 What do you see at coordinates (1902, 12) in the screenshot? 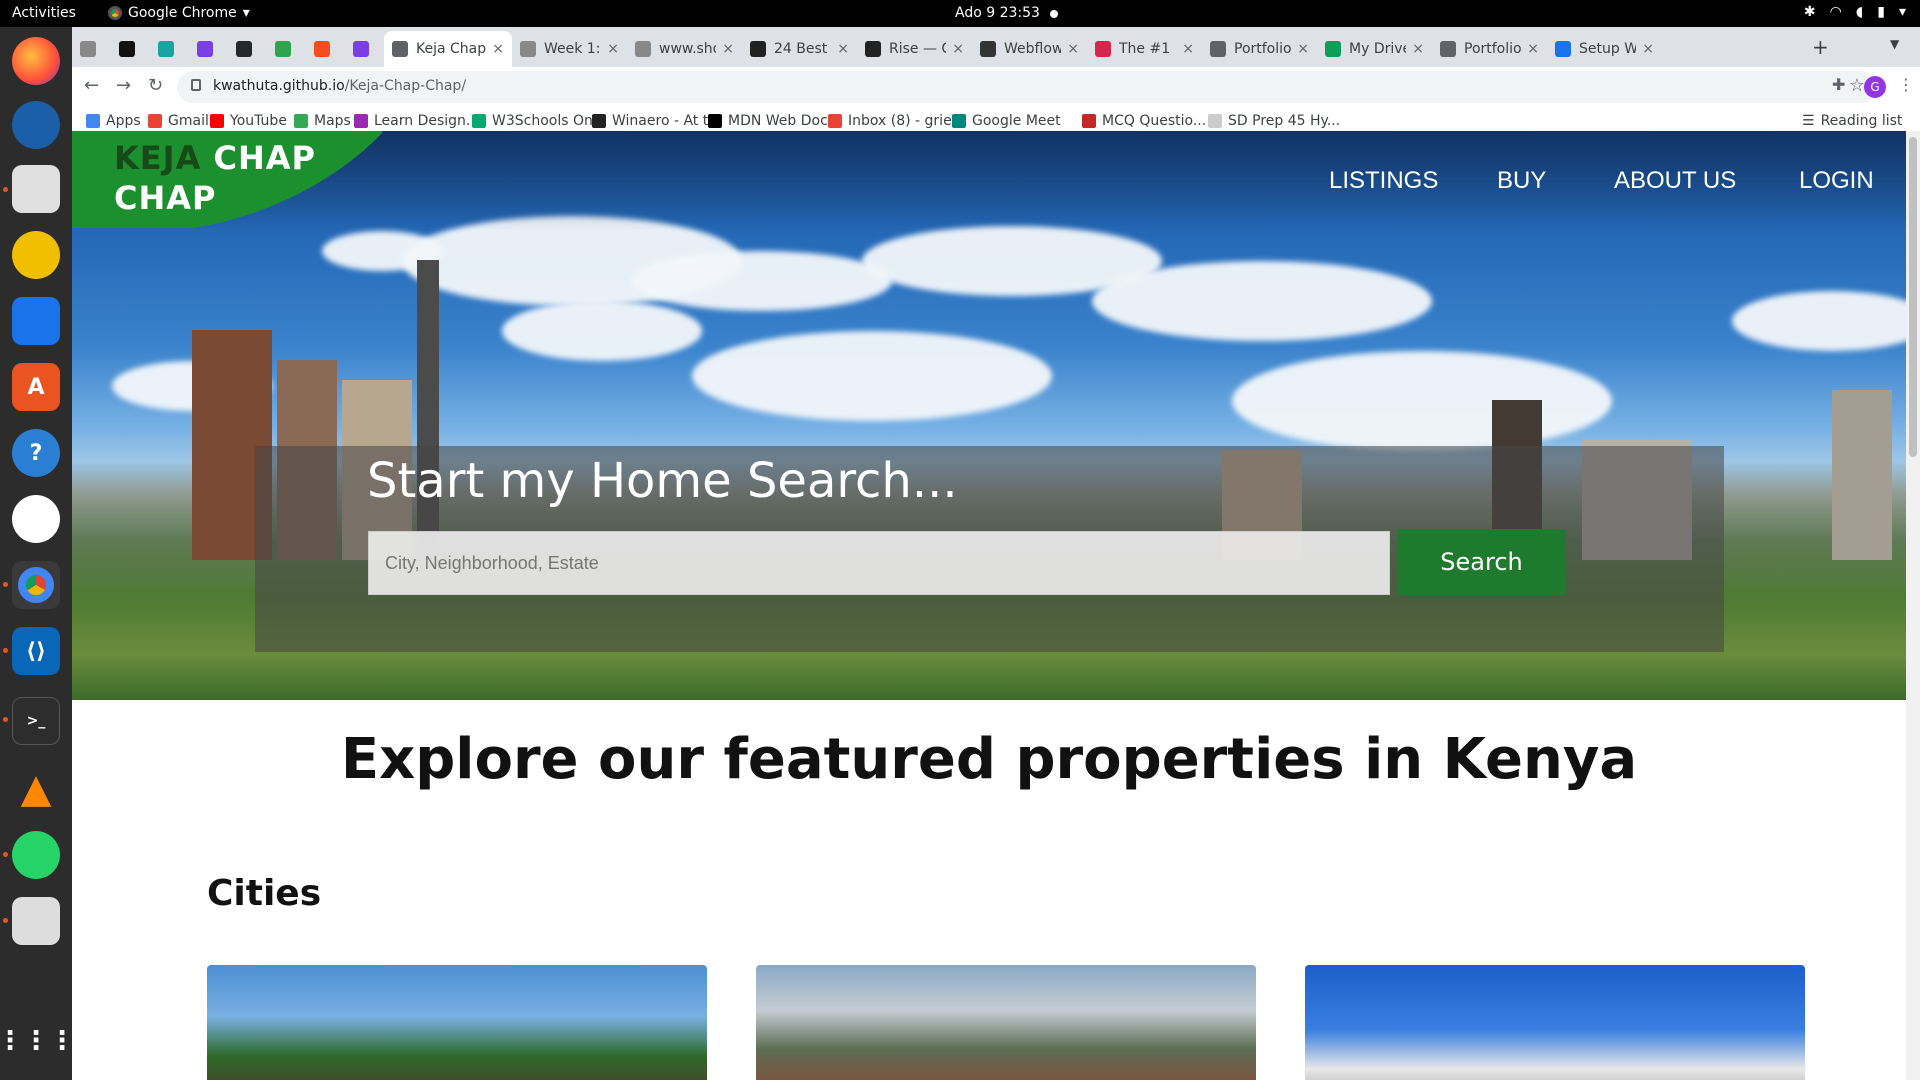
I see `power-menu-icon: ▾` at bounding box center [1902, 12].